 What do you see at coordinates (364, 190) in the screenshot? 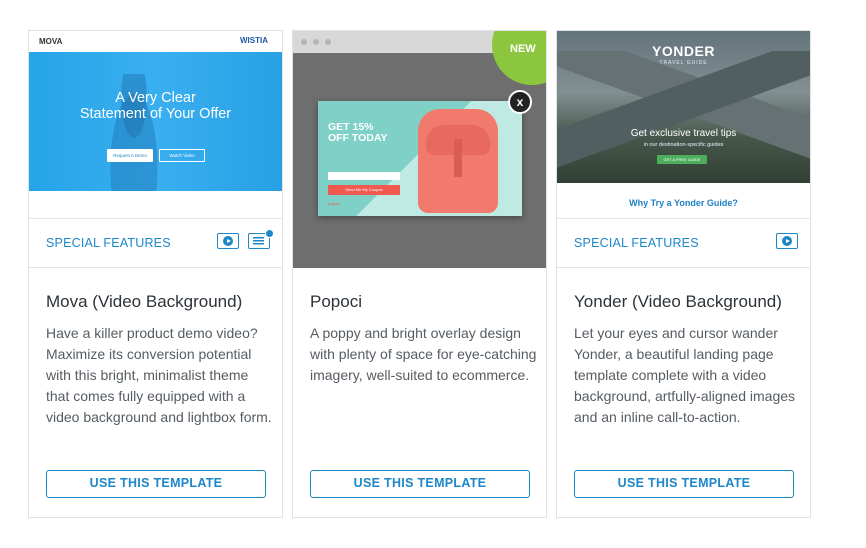
I see `preview-coupon-button: Send Me My Coupon` at bounding box center [364, 190].